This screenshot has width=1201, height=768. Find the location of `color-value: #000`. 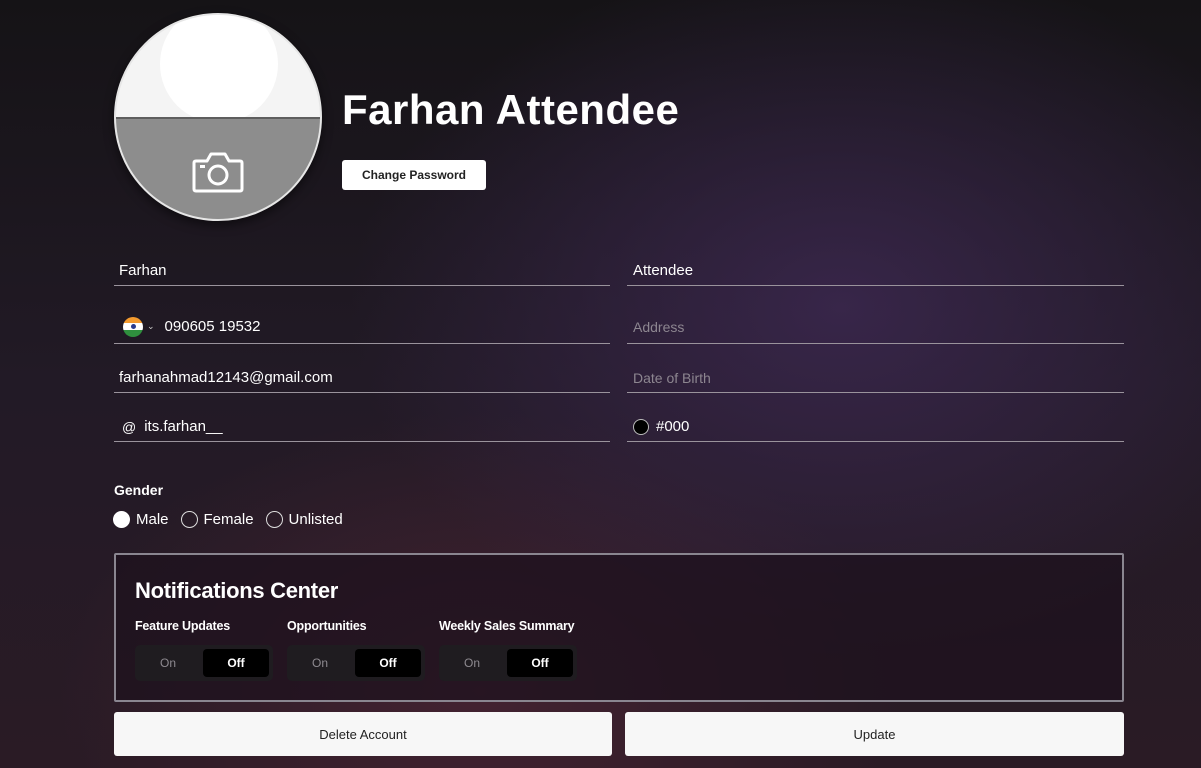

color-value: #000 is located at coordinates (673, 426).